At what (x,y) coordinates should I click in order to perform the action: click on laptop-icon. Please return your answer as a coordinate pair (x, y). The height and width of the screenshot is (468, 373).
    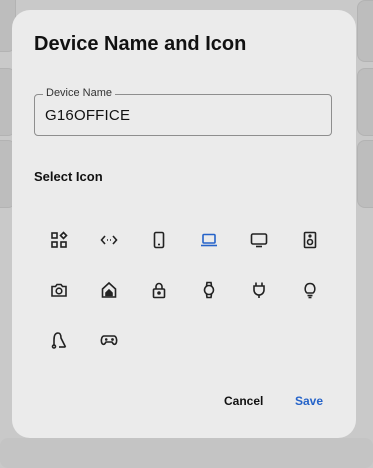
    Looking at the image, I should click on (209, 240).